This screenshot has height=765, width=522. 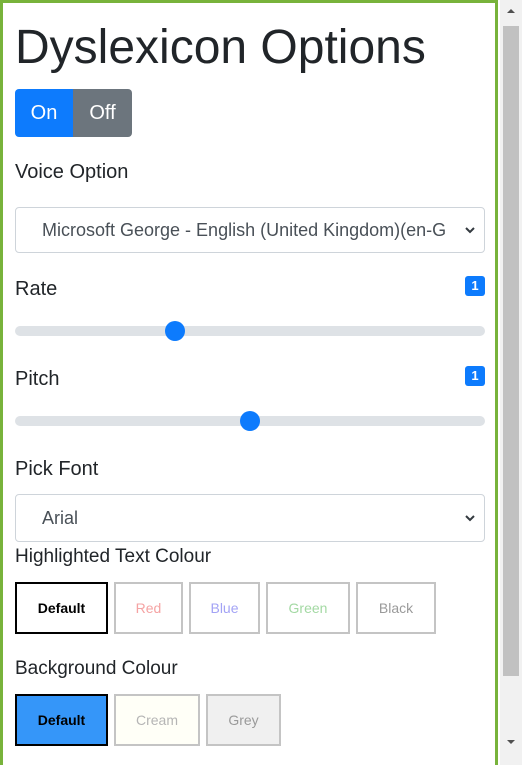 I want to click on highlight-default-button: Default, so click(x=61, y=608).